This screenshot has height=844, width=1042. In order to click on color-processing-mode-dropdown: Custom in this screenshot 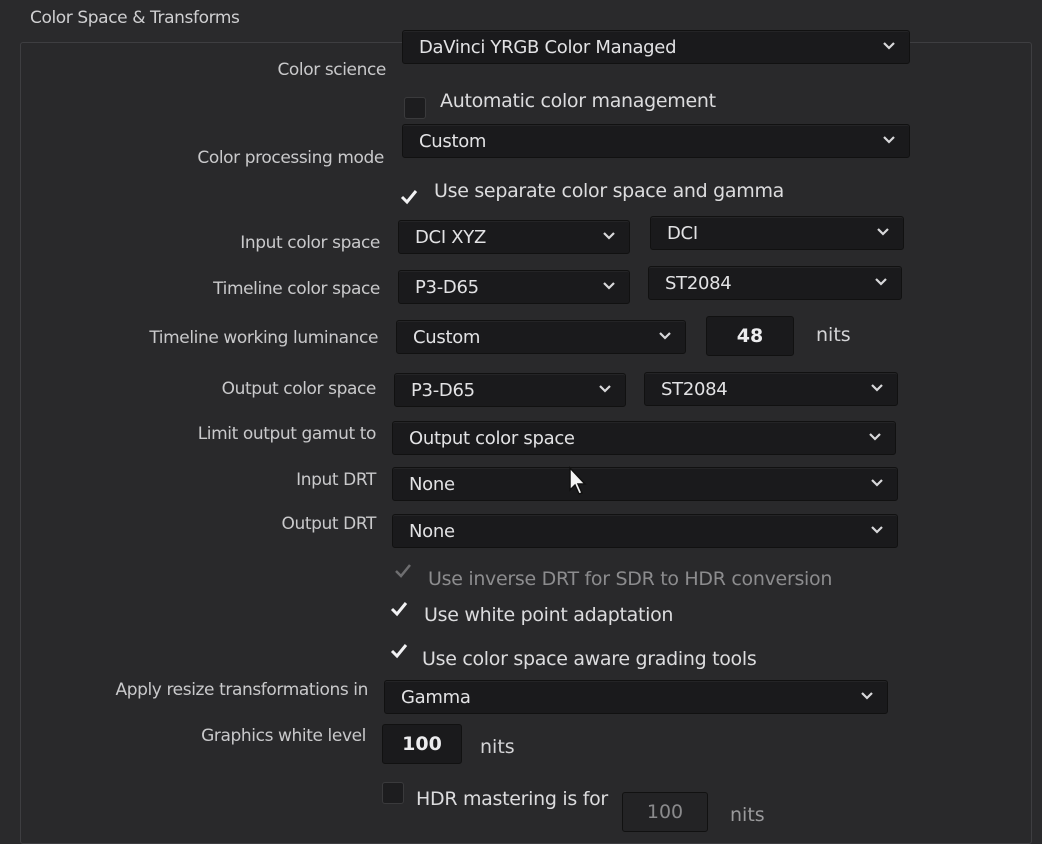, I will do `click(656, 141)`.